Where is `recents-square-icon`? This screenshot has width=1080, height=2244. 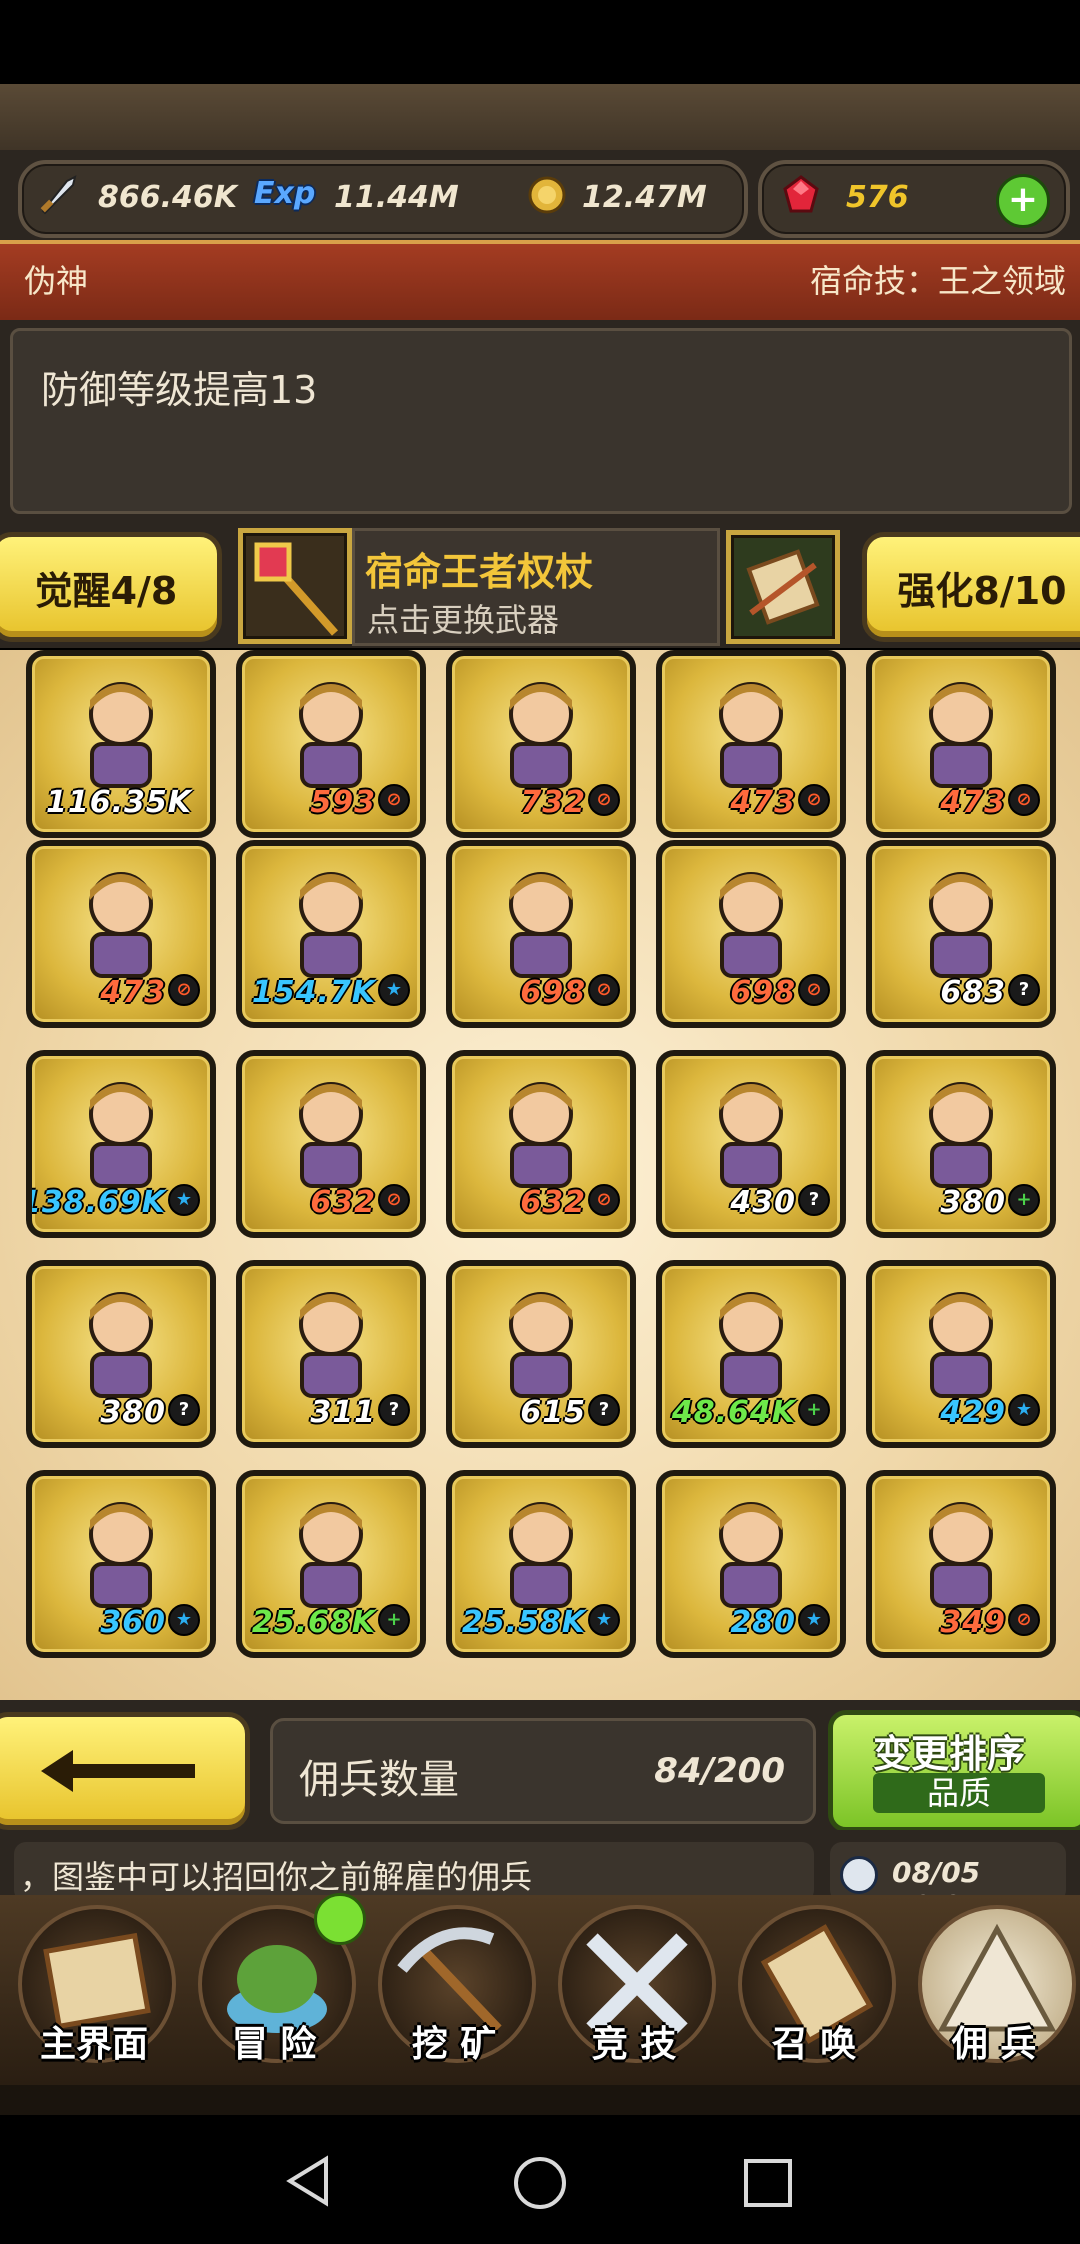 recents-square-icon is located at coordinates (768, 2183).